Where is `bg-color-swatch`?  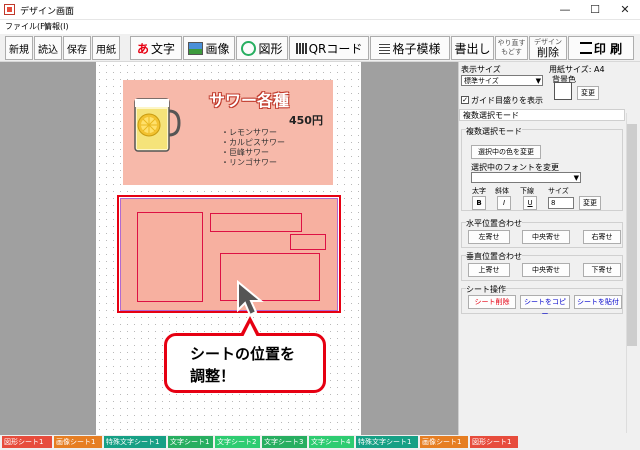
bg-color-swatch is located at coordinates (563, 91).